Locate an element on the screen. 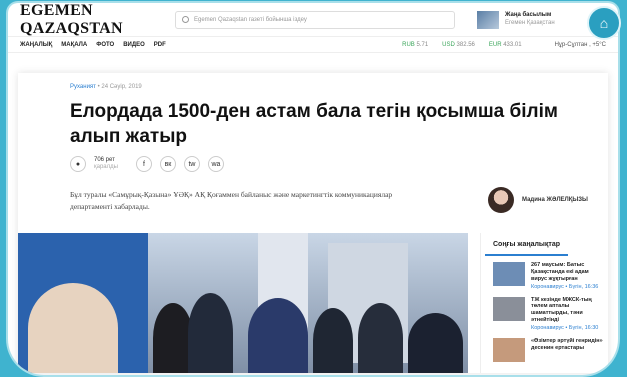 This screenshot has width=627, height=377. article-meta: Руханият • 24 Сәуір, 2019 is located at coordinates (106, 87).